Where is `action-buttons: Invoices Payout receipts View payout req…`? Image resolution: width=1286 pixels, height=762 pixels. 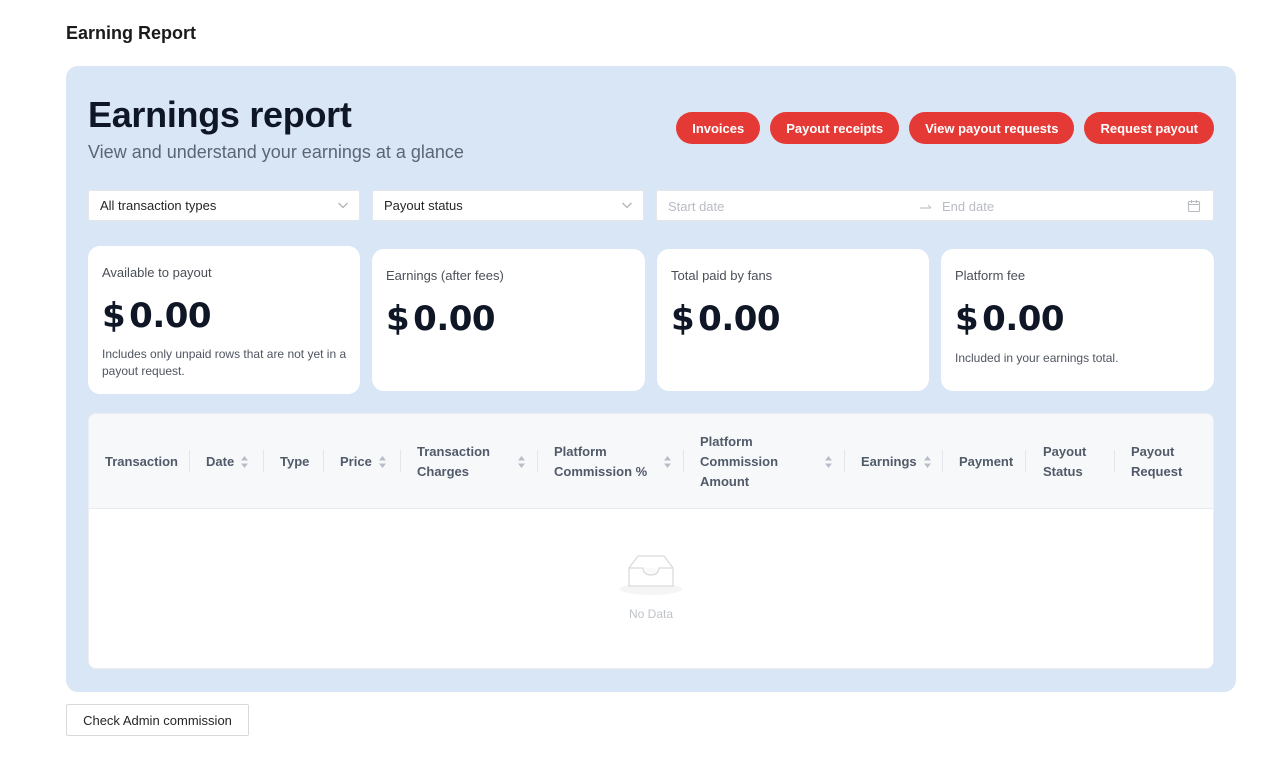
action-buttons: Invoices Payout receipts View payout req… is located at coordinates (945, 128).